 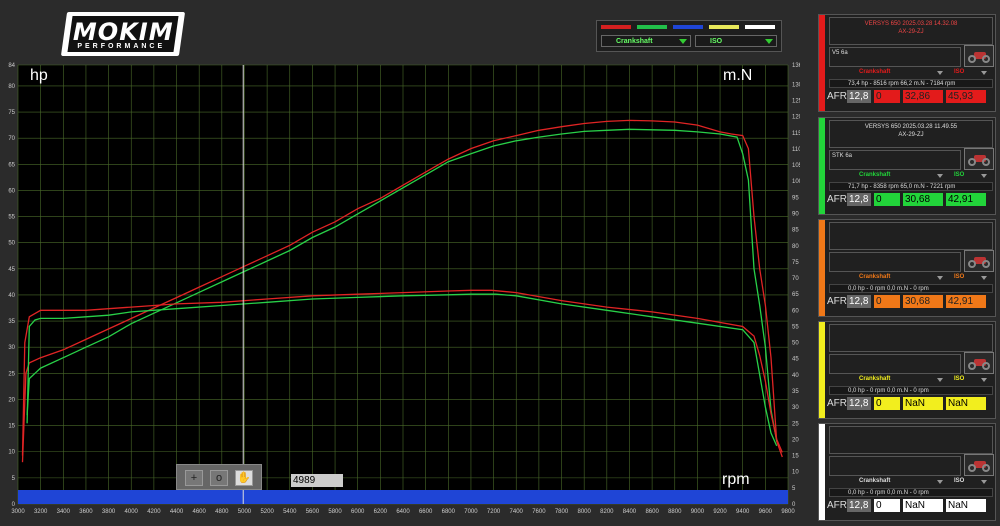 What do you see at coordinates (795, 295) in the screenshot?
I see `torque-tick-label: 65` at bounding box center [795, 295].